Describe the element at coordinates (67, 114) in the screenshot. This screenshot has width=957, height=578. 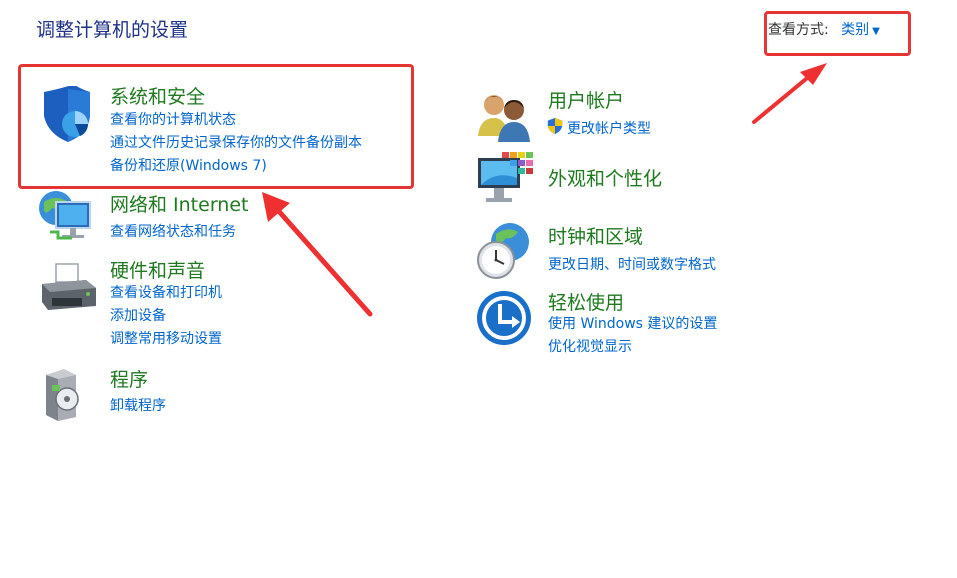
I see `shield-icon` at that location.